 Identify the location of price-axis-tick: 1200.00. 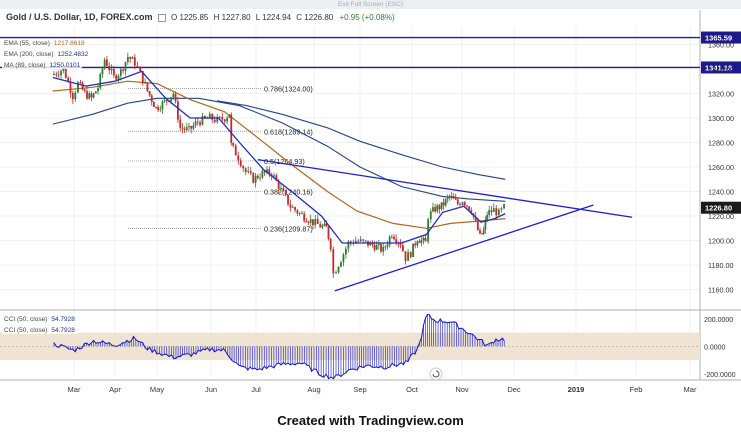
(721, 241).